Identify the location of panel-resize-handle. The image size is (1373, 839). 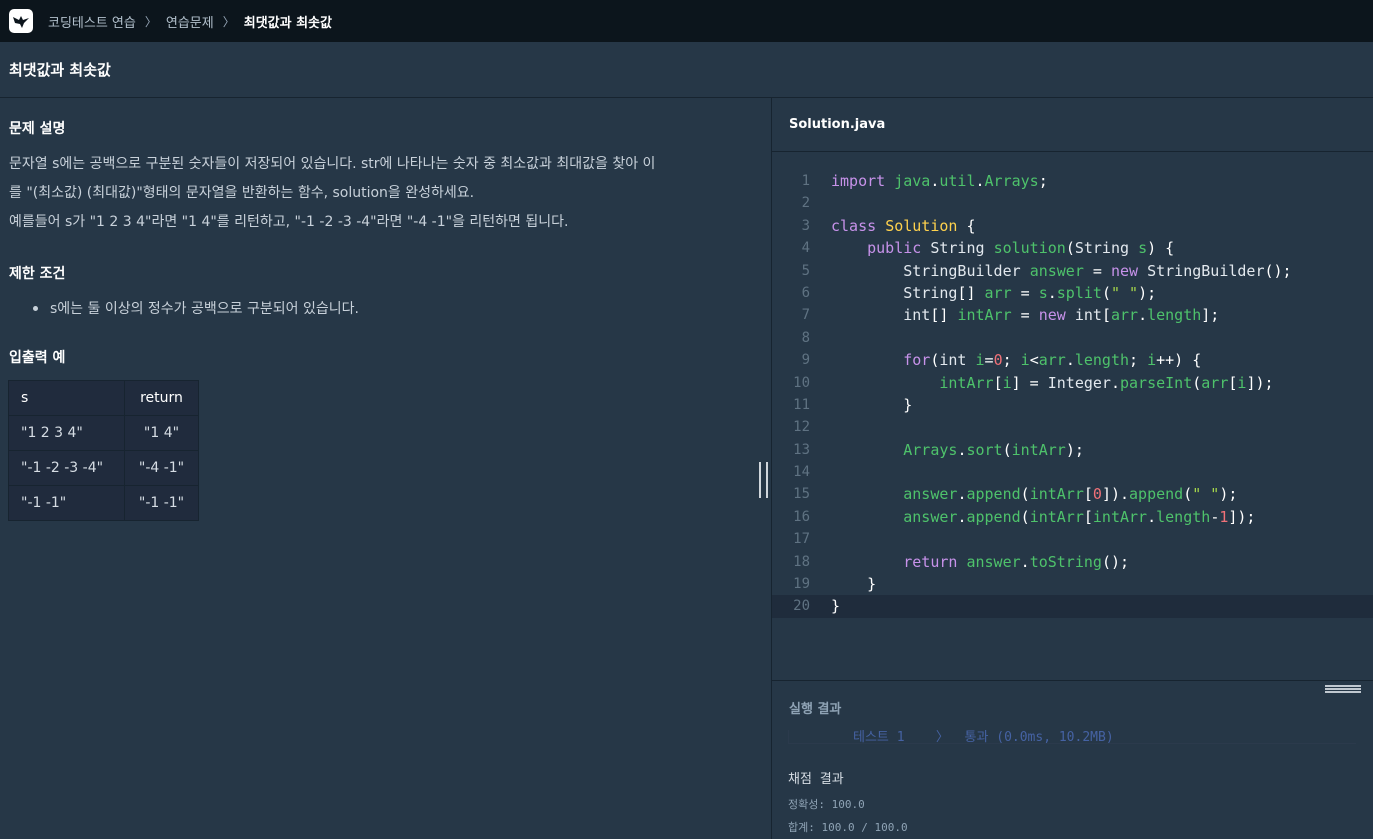
(763, 480).